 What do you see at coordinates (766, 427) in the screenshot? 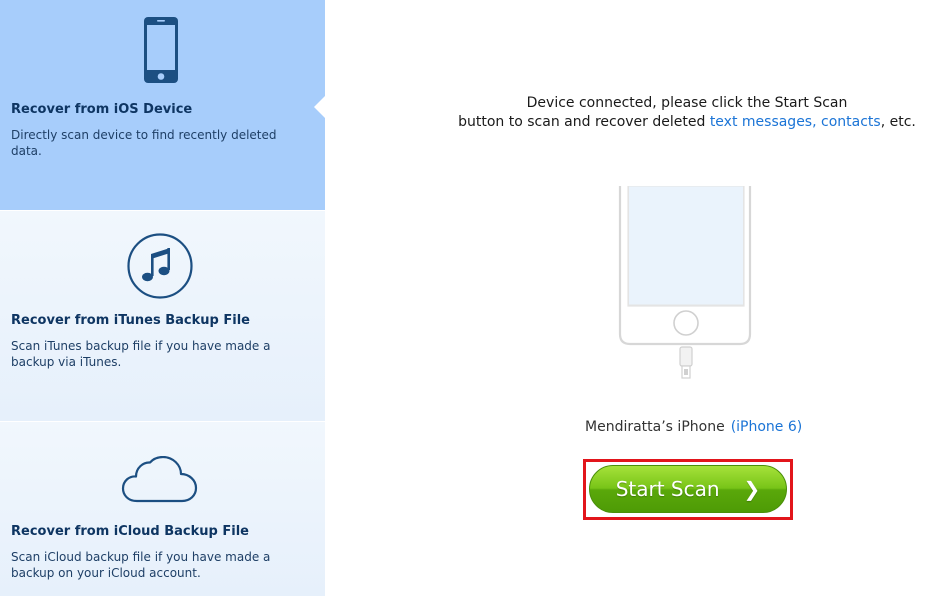
I see `device-model: (iPhone 6)` at bounding box center [766, 427].